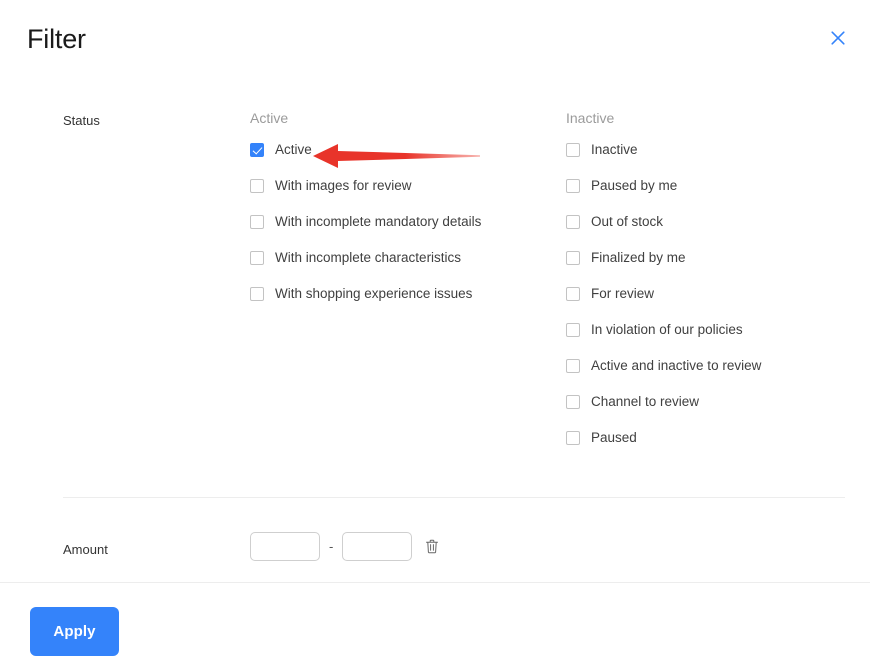 The width and height of the screenshot is (870, 666). What do you see at coordinates (435, 40) in the screenshot?
I see `panel-header: Filter` at bounding box center [435, 40].